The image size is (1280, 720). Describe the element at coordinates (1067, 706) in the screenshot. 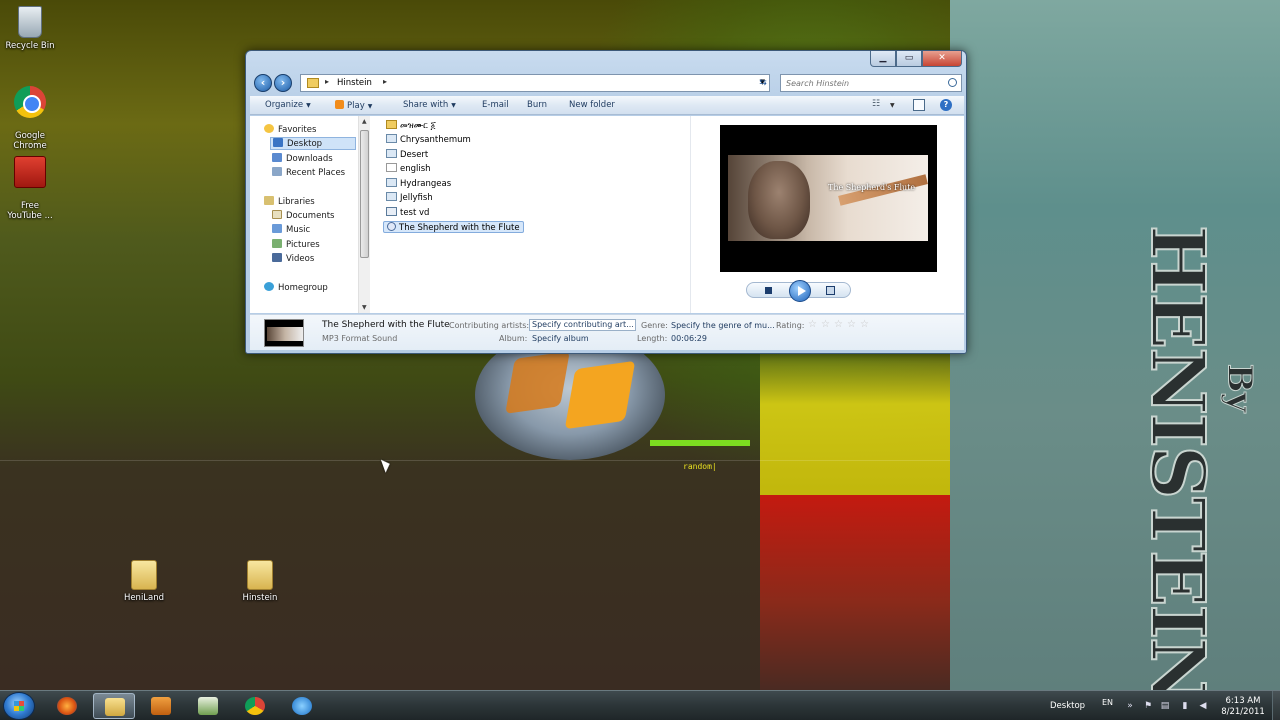

I see `desktop-toolbar-label: Desktop` at that location.